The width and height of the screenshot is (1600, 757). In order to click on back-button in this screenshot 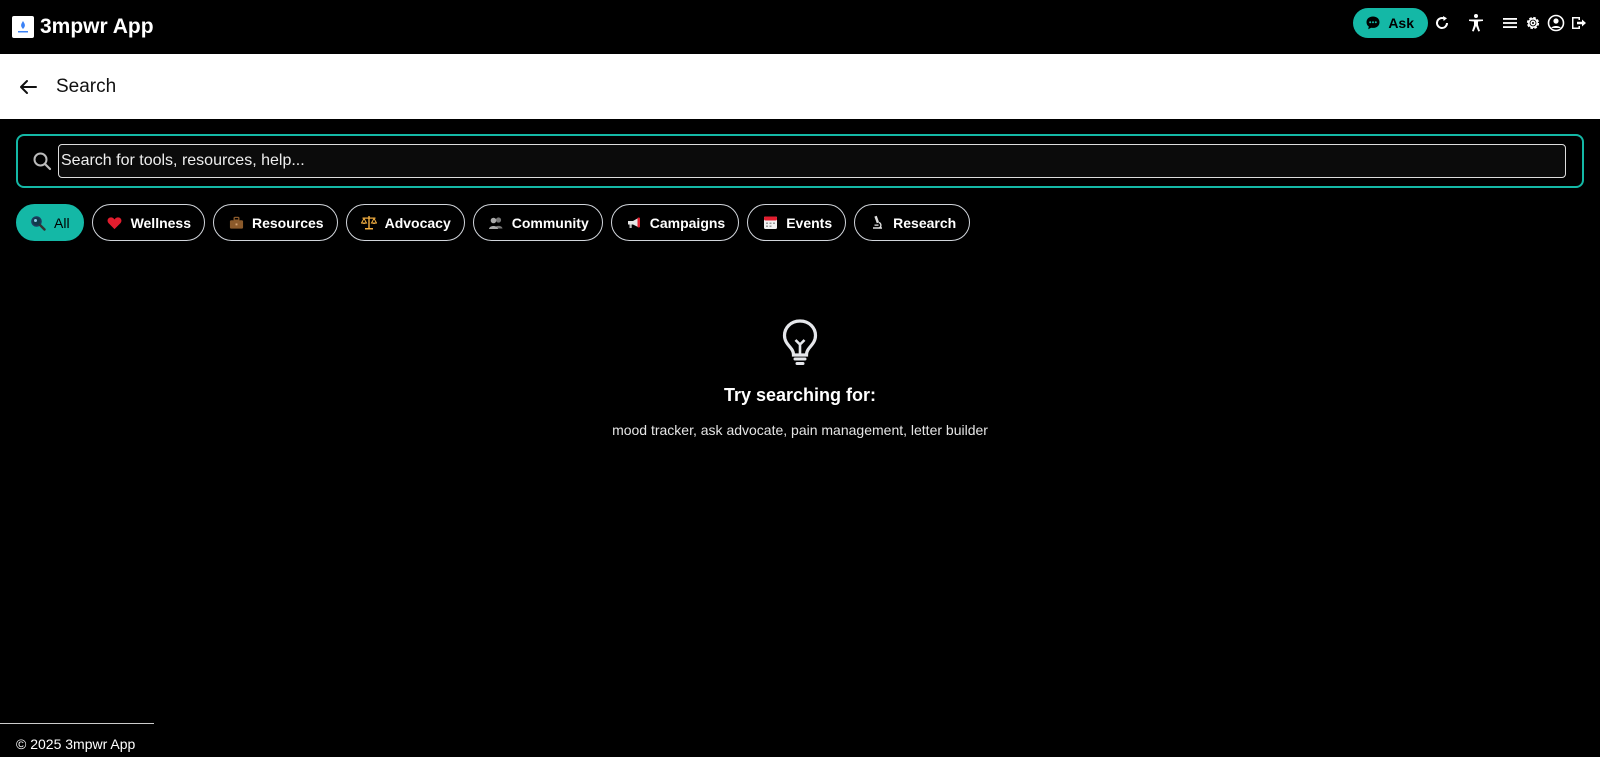, I will do `click(28, 87)`.